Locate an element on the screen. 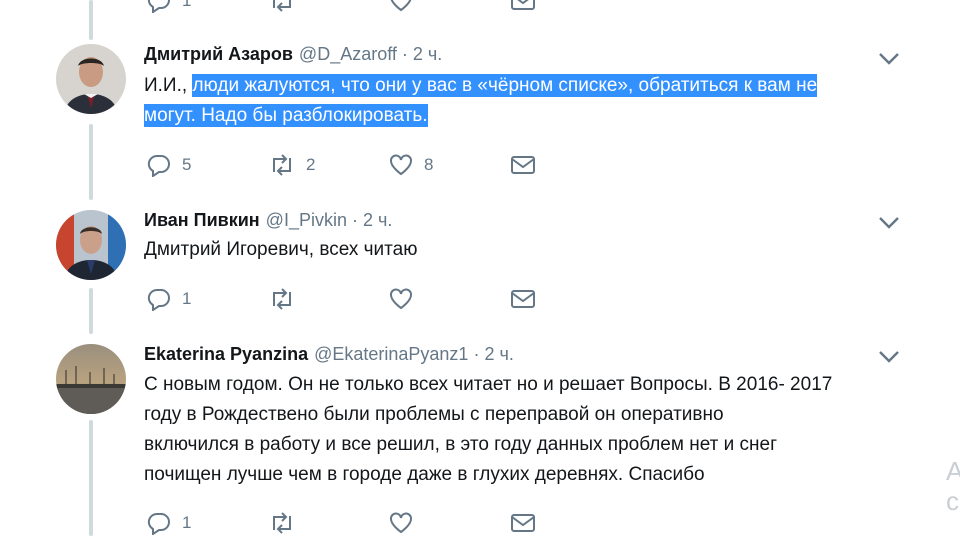 This screenshot has width=960, height=538. username: @EkaterinaPyanz1 is located at coordinates (391, 354).